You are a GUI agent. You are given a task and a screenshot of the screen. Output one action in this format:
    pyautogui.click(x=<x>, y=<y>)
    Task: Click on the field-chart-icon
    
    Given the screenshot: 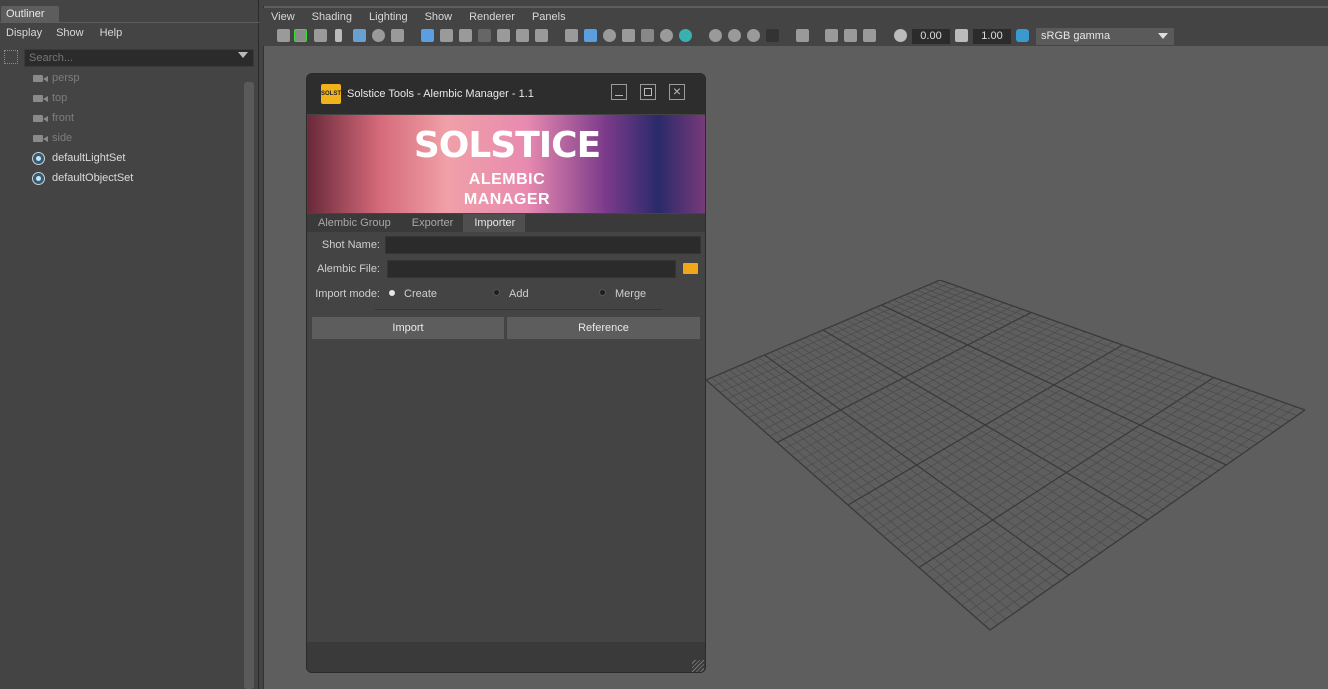 What is the action you would take?
    pyautogui.click(x=503, y=35)
    